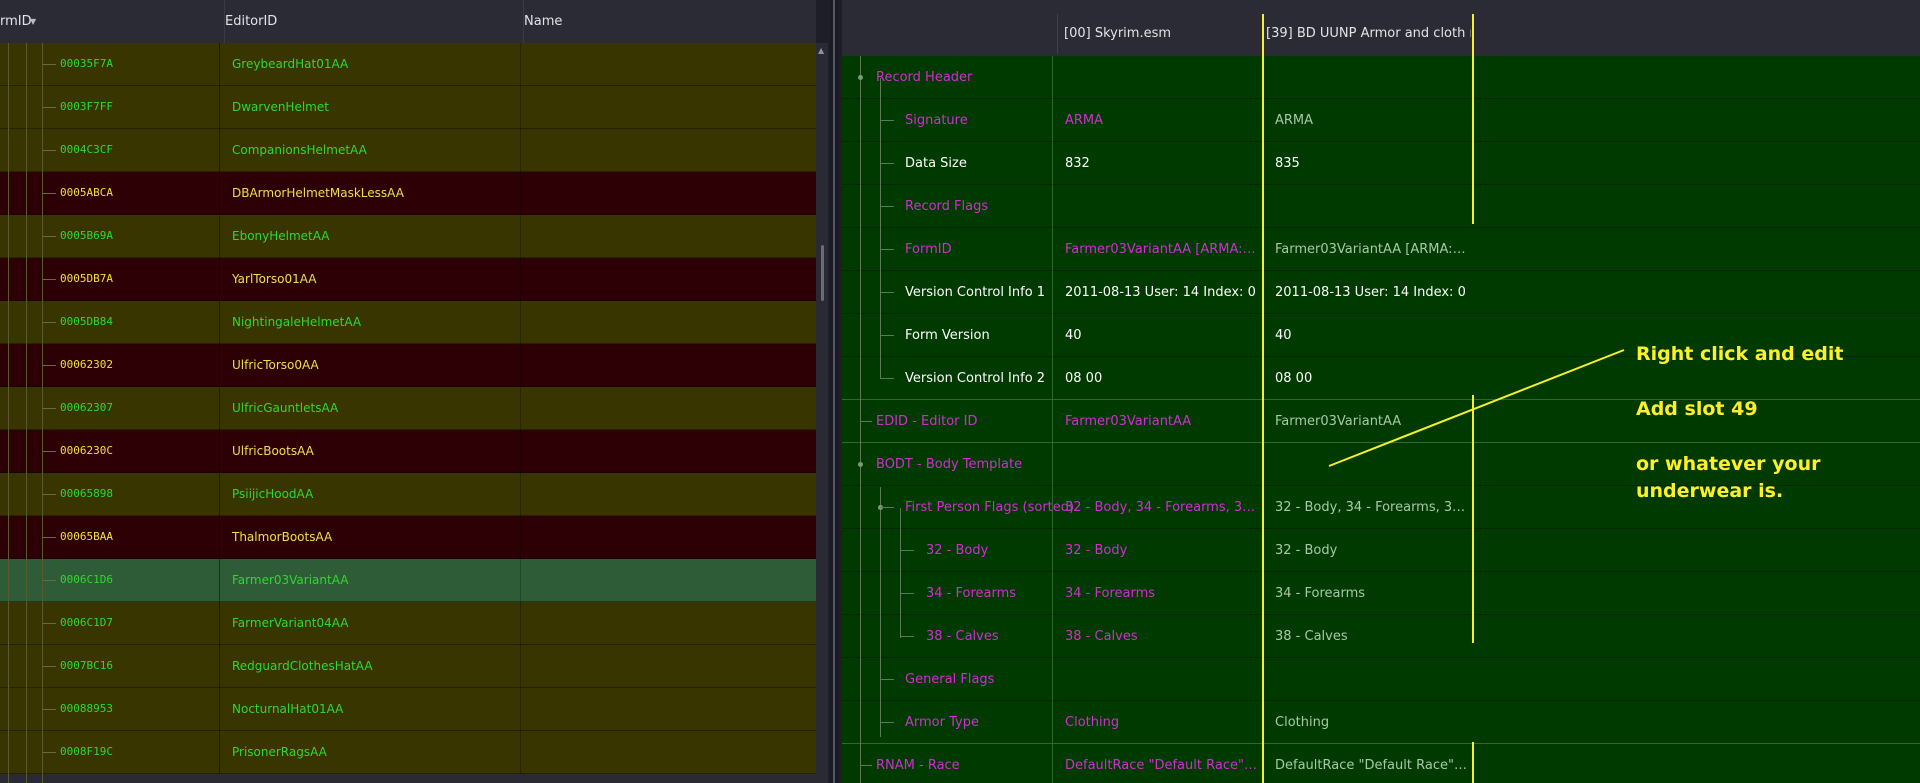  I want to click on annotation-text-2: Add slot 49, so click(1697, 409).